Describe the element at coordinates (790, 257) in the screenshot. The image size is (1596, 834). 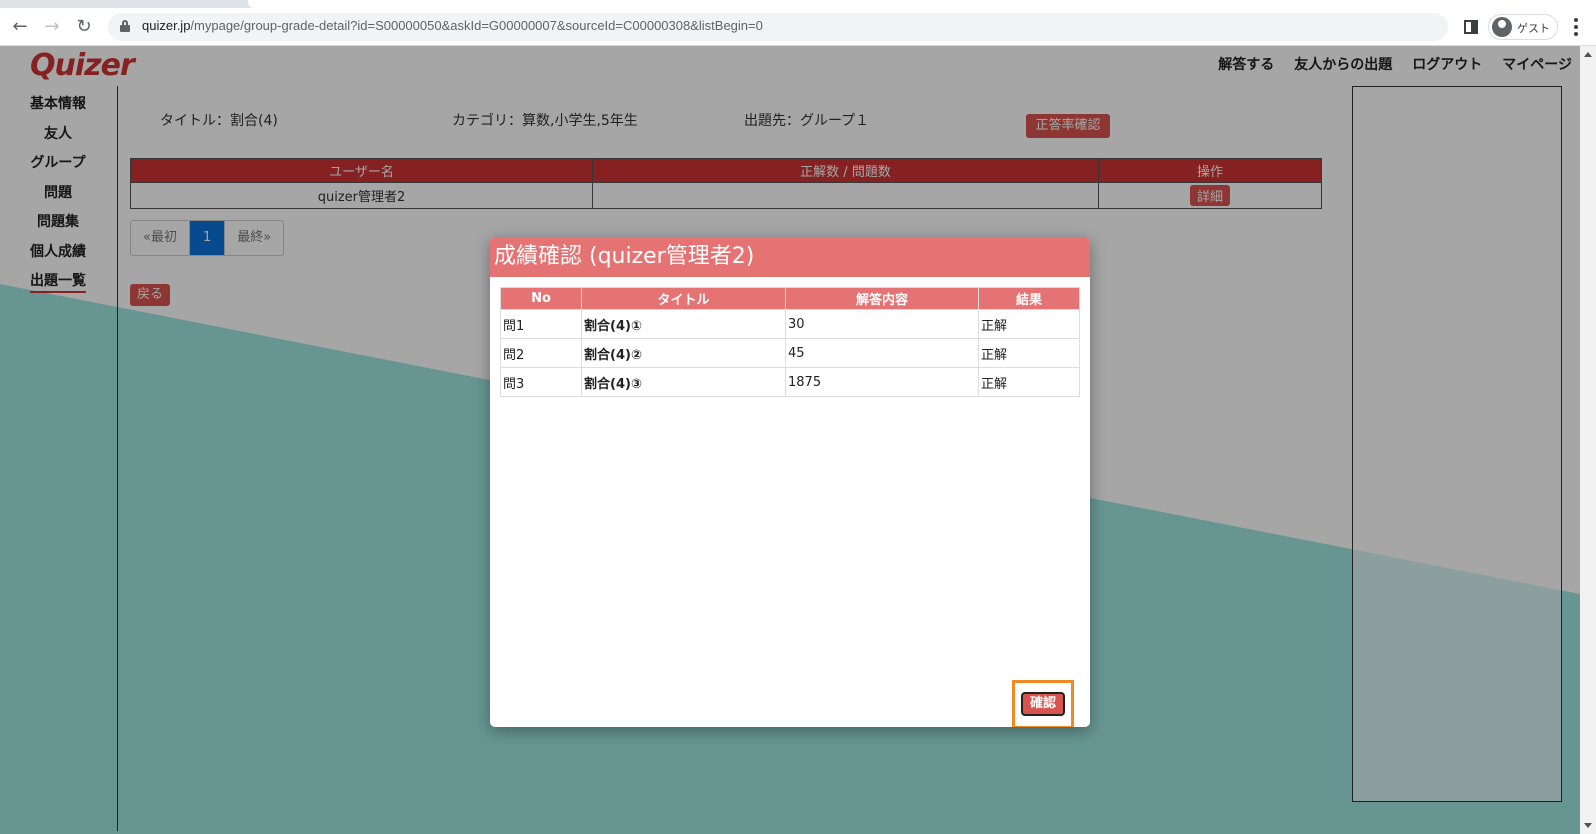
I see `modal-title: 成績確認 (quizer管理者2)` at that location.